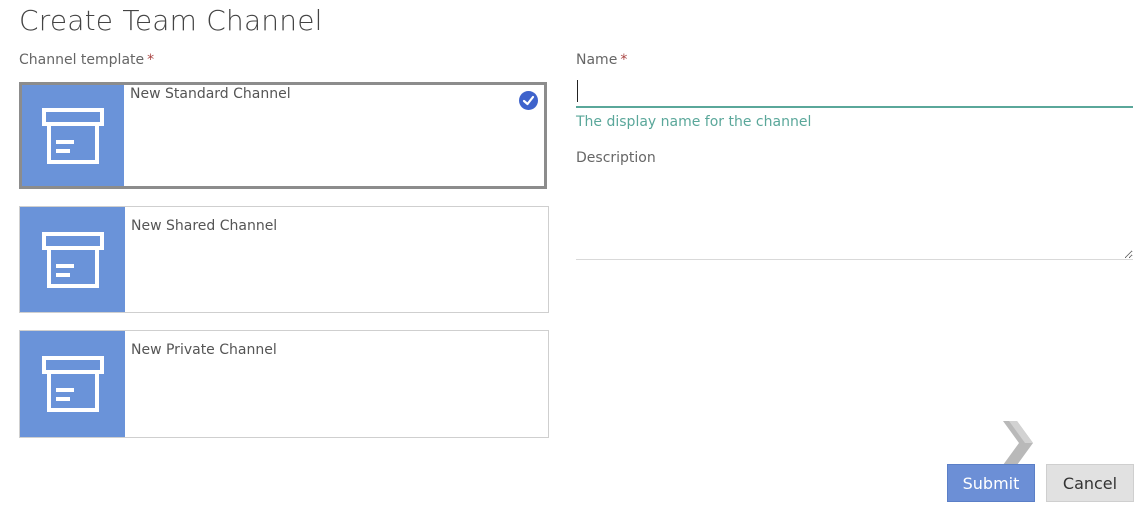 The width and height of the screenshot is (1145, 509). Describe the element at coordinates (284, 259) in the screenshot. I see `template-card-shared: New Shared Channel` at that location.